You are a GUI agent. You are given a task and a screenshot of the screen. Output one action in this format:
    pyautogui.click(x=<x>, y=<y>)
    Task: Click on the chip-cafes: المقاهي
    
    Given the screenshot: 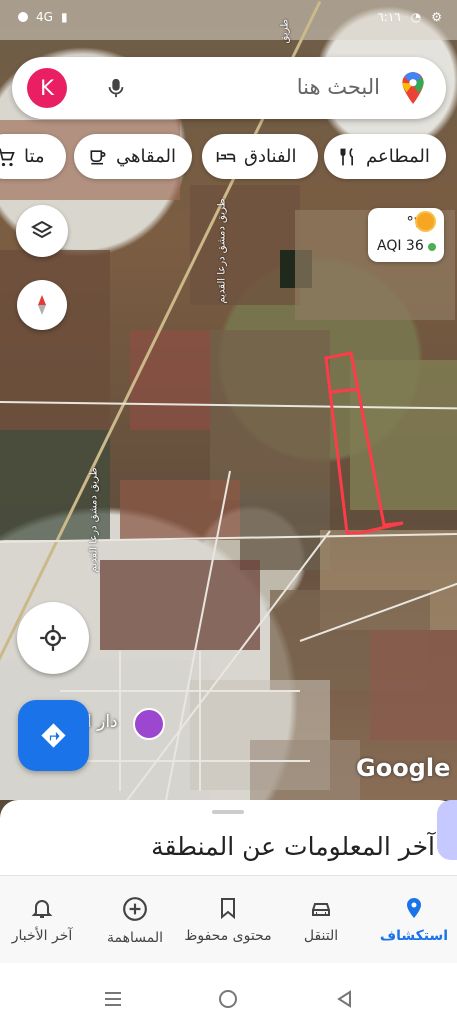 What is the action you would take?
    pyautogui.click(x=133, y=156)
    